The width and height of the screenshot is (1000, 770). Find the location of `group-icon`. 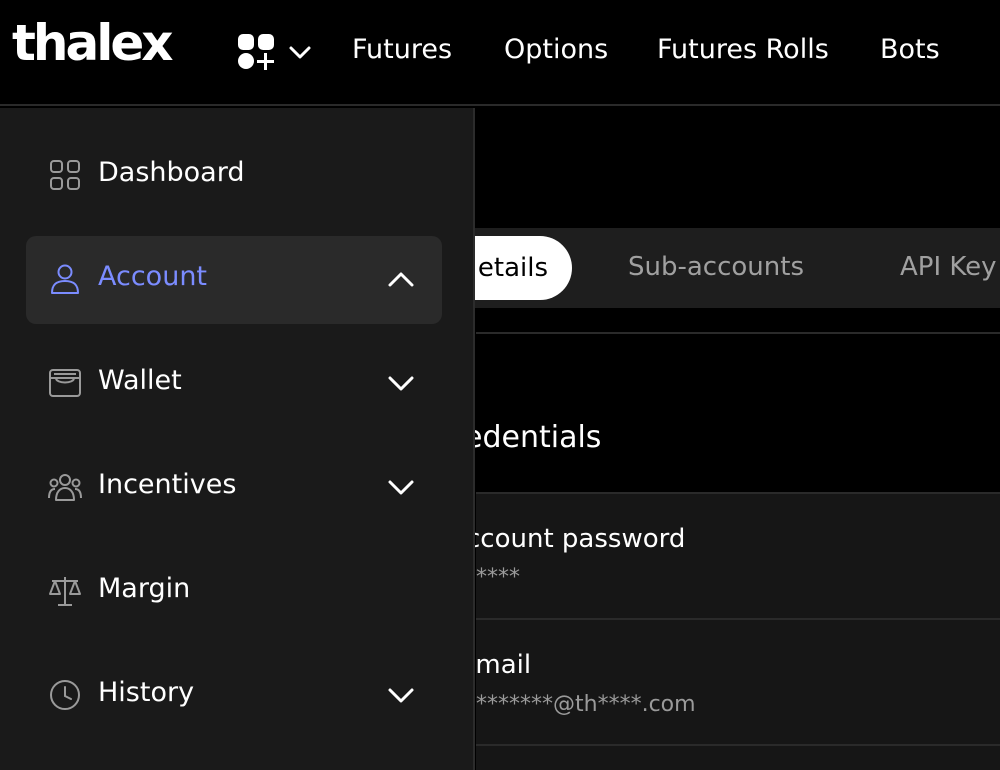

group-icon is located at coordinates (65, 487).